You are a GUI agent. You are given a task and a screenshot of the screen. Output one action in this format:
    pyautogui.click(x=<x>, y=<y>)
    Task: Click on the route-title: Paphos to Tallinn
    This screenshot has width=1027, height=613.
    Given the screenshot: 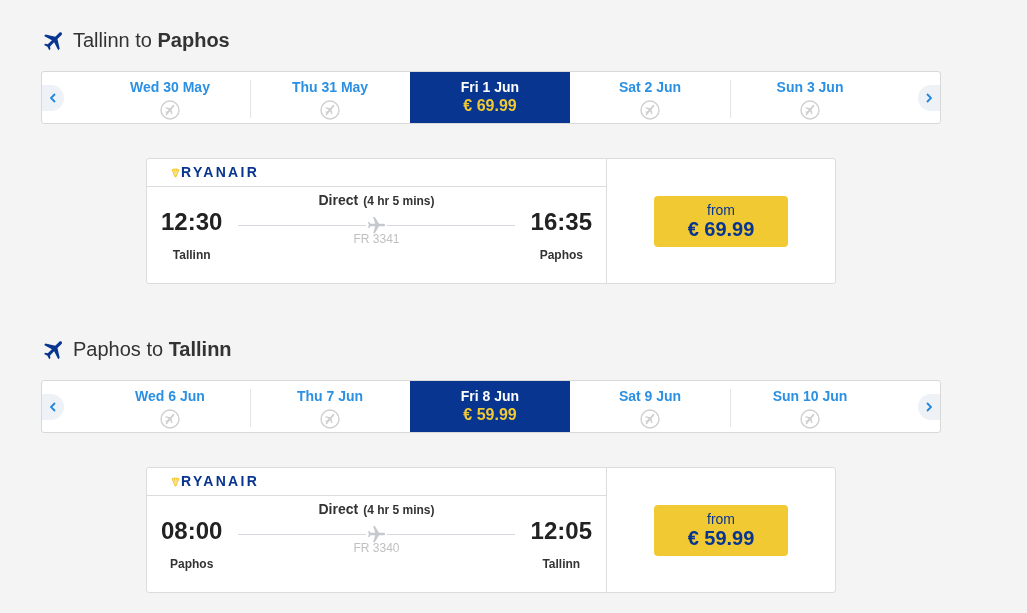 What is the action you would take?
    pyautogui.click(x=152, y=349)
    